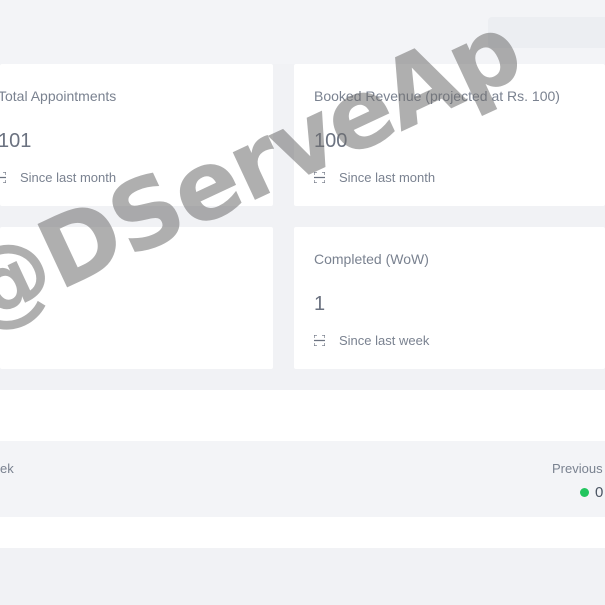 The image size is (605, 605). What do you see at coordinates (320, 304) in the screenshot?
I see `card-value: 1` at bounding box center [320, 304].